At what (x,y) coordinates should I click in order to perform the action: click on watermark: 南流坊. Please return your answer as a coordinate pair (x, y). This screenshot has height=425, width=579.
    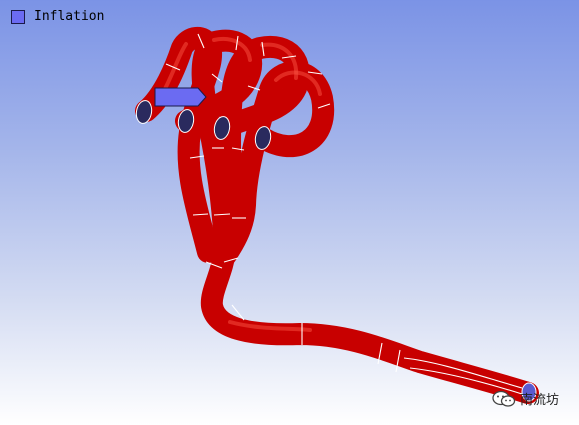
    Looking at the image, I should click on (525, 398).